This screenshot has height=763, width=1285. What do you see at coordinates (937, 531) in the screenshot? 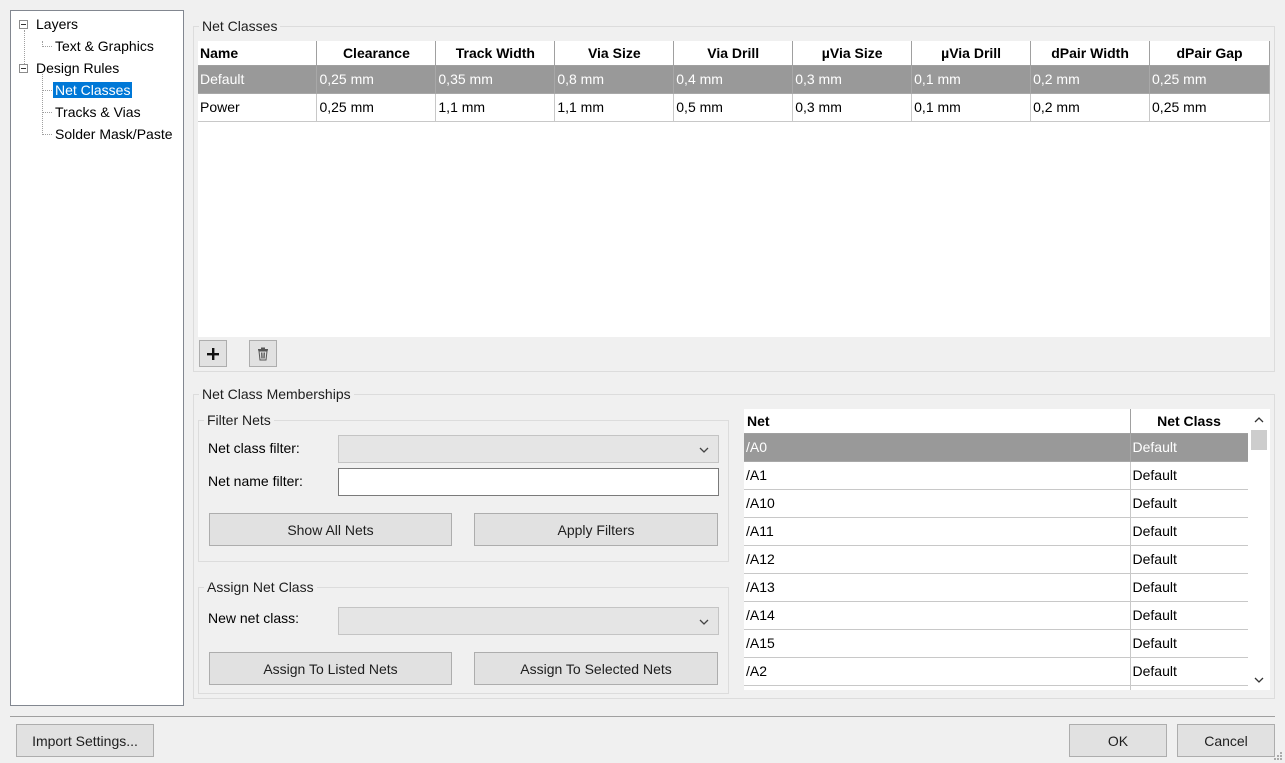
I see `net-cell: /A11` at bounding box center [937, 531].